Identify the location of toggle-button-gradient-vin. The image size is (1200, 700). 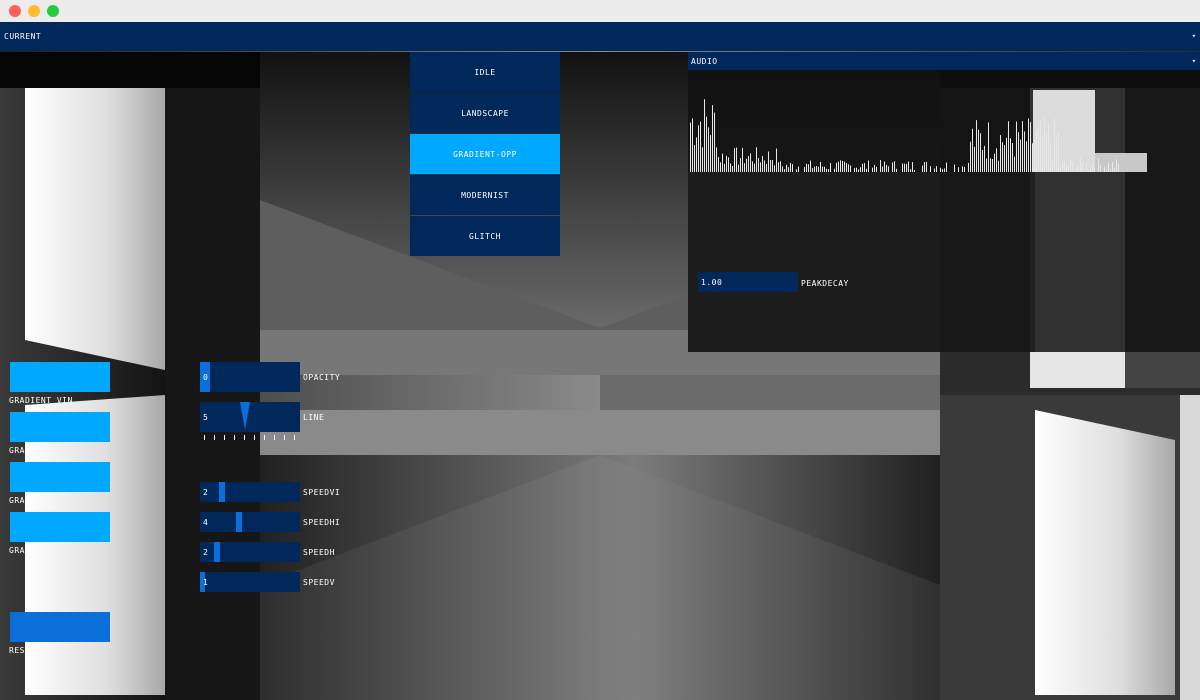
(60, 377).